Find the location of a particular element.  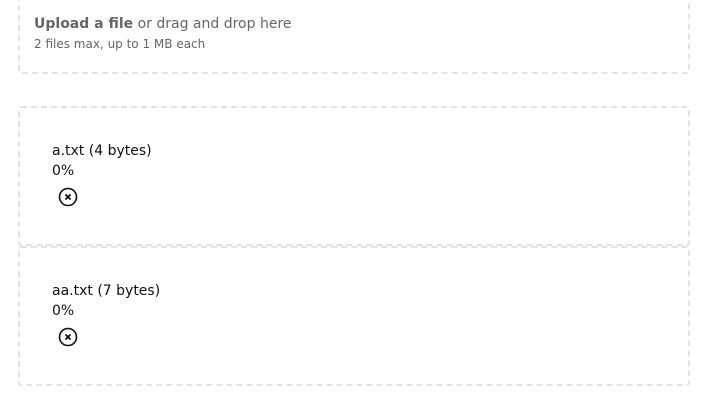

dropzone-title: Upload a file or drag and drop here is located at coordinates (163, 24).